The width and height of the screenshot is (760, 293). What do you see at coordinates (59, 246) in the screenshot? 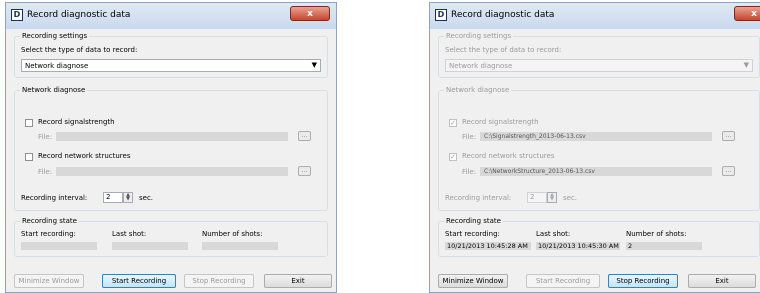
I see `start-recording-value` at bounding box center [59, 246].